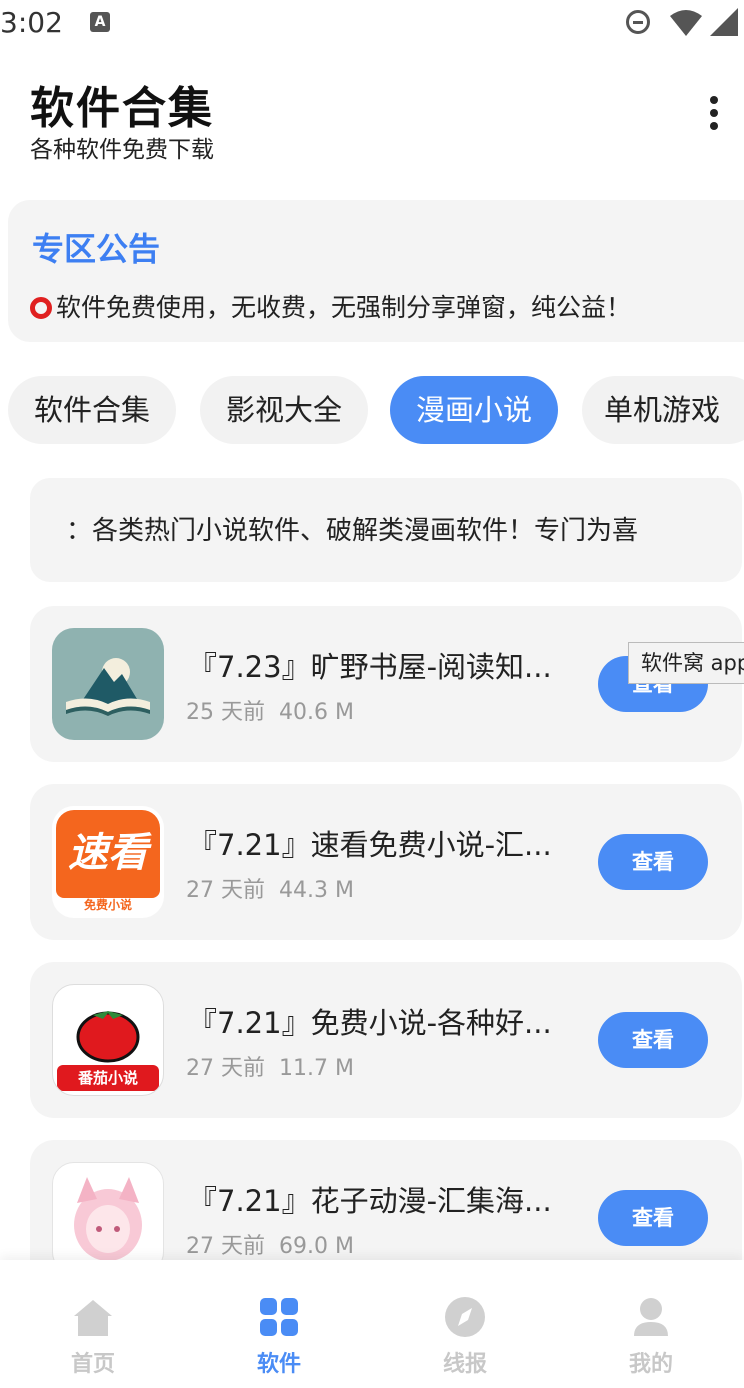  I want to click on nav-software-label: 软件, so click(278, 1364).